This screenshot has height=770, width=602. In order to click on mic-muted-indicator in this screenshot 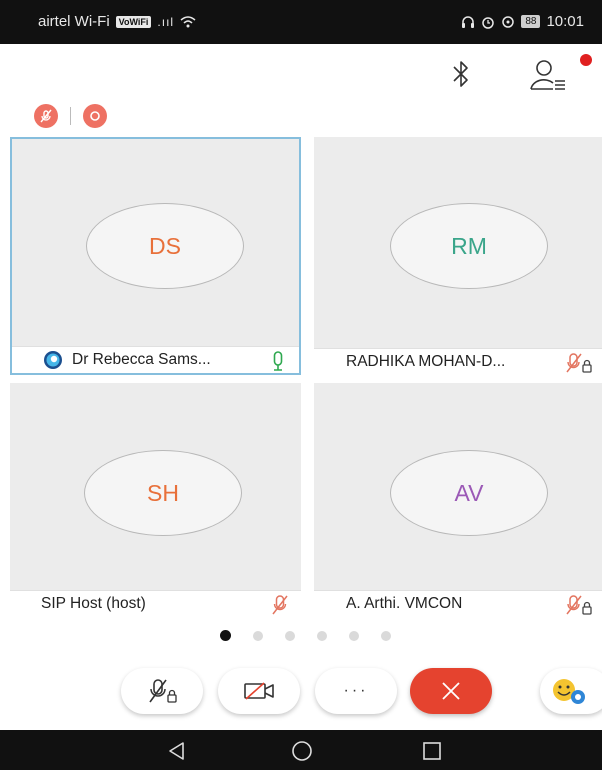, I will do `click(46, 116)`.